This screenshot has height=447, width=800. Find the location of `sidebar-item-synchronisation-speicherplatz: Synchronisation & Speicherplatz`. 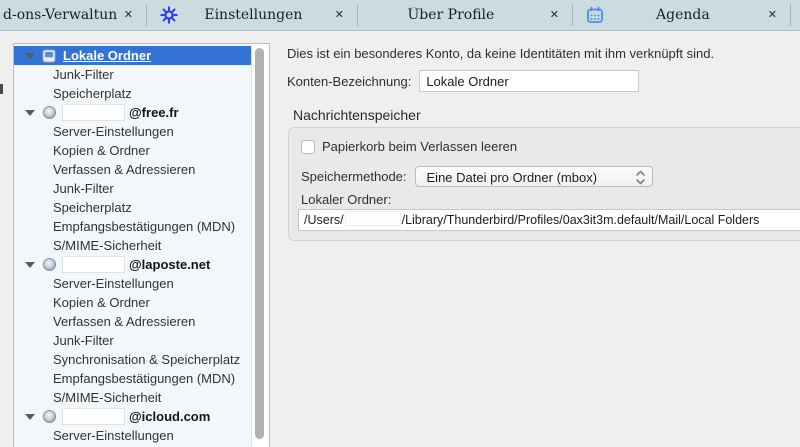

sidebar-item-synchronisation-speicherplatz: Synchronisation & Speicherplatz is located at coordinates (132, 359).